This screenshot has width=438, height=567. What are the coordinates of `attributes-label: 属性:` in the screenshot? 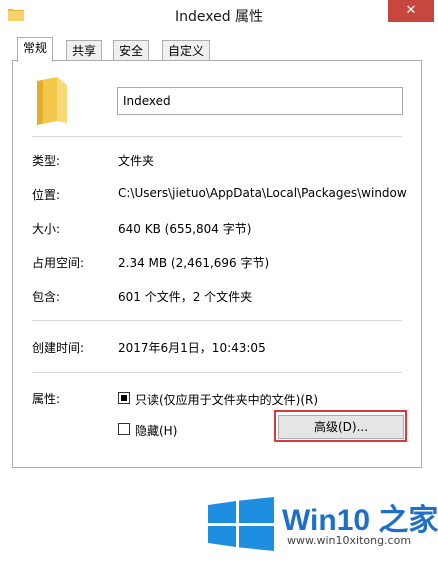 It's located at (46, 399).